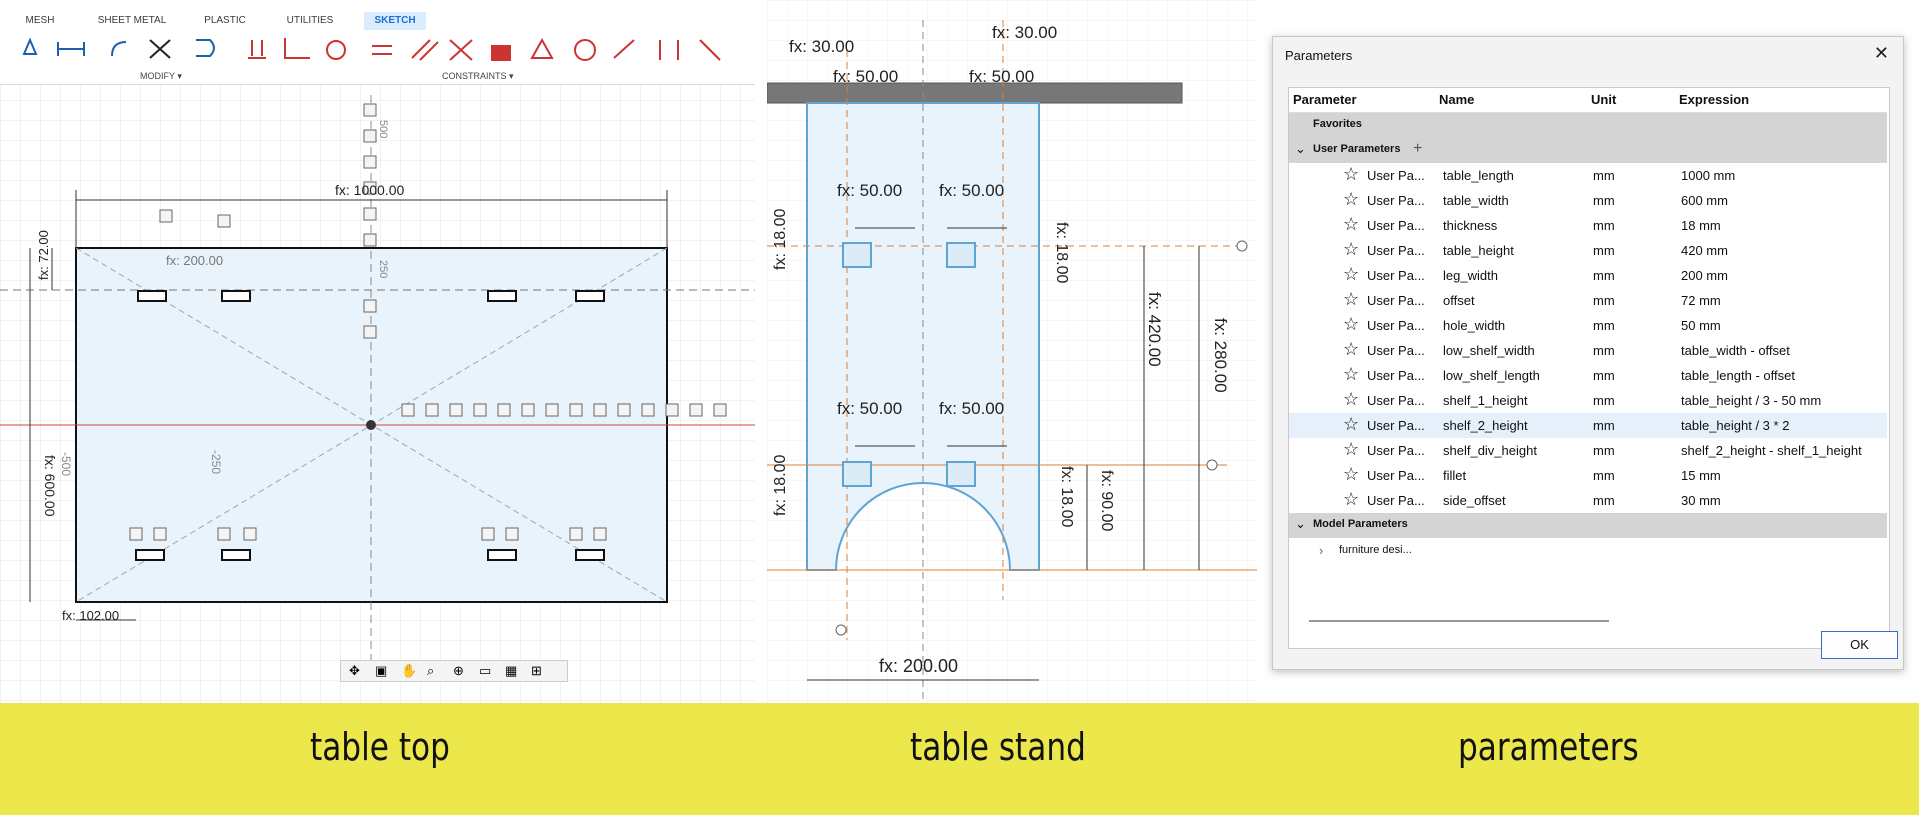  Describe the element at coordinates (132, 21) in the screenshot. I see `tab-sheet-metal: SHEET METAL` at that location.